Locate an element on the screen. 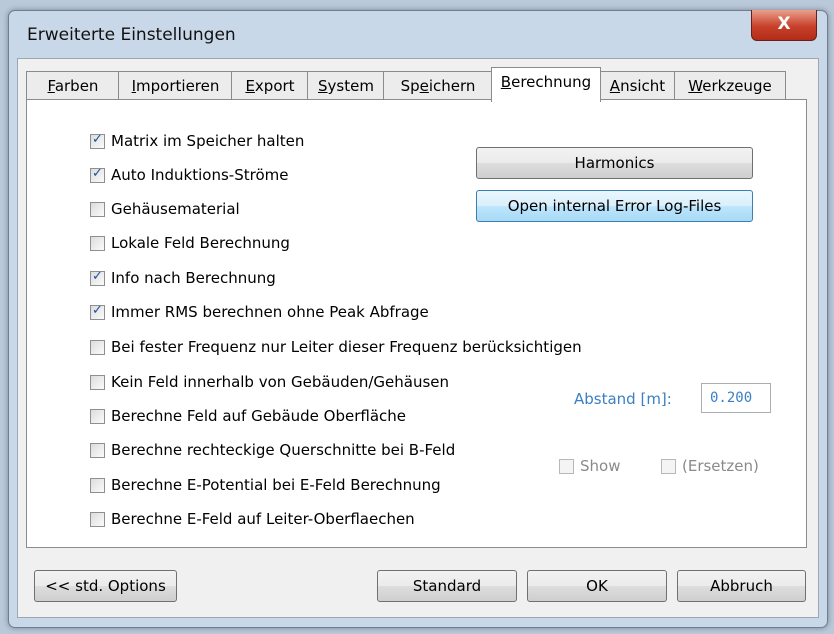 Image resolution: width=834 pixels, height=634 pixels. option-label: Berechne E-Feld auf Leiter-Oberflaechen is located at coordinates (263, 519).